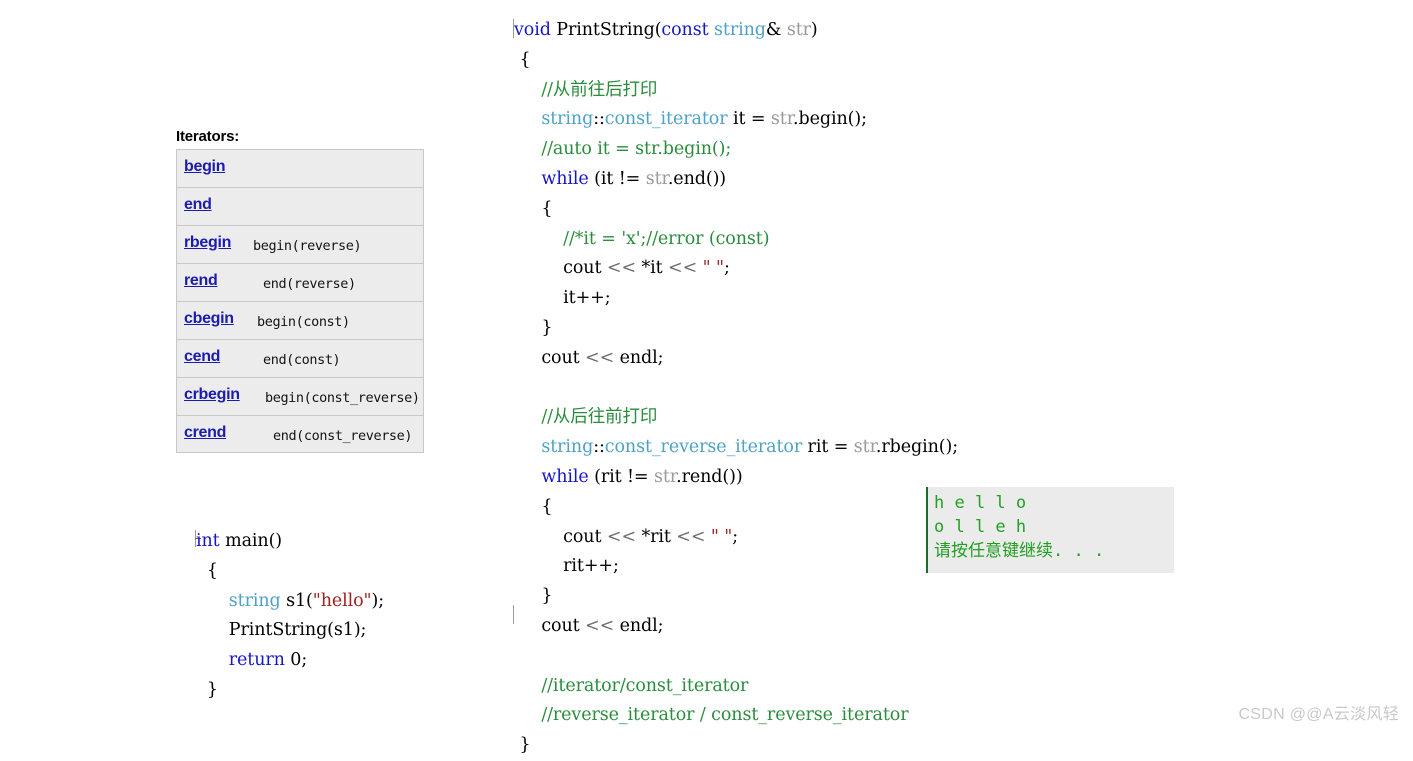 The height and width of the screenshot is (761, 1413). Describe the element at coordinates (586, 417) in the screenshot. I see `code-comment-backward: //从后往前打印` at that location.